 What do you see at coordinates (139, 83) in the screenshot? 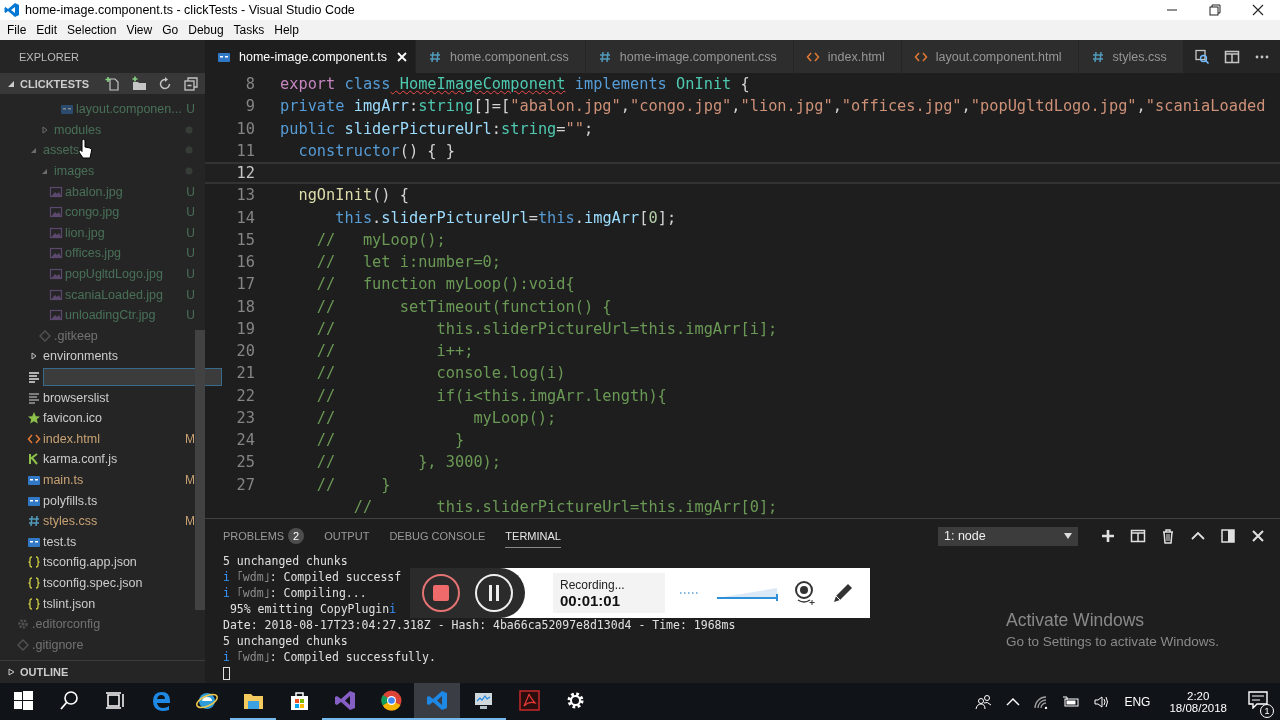
I see `new-folder-icon` at bounding box center [139, 83].